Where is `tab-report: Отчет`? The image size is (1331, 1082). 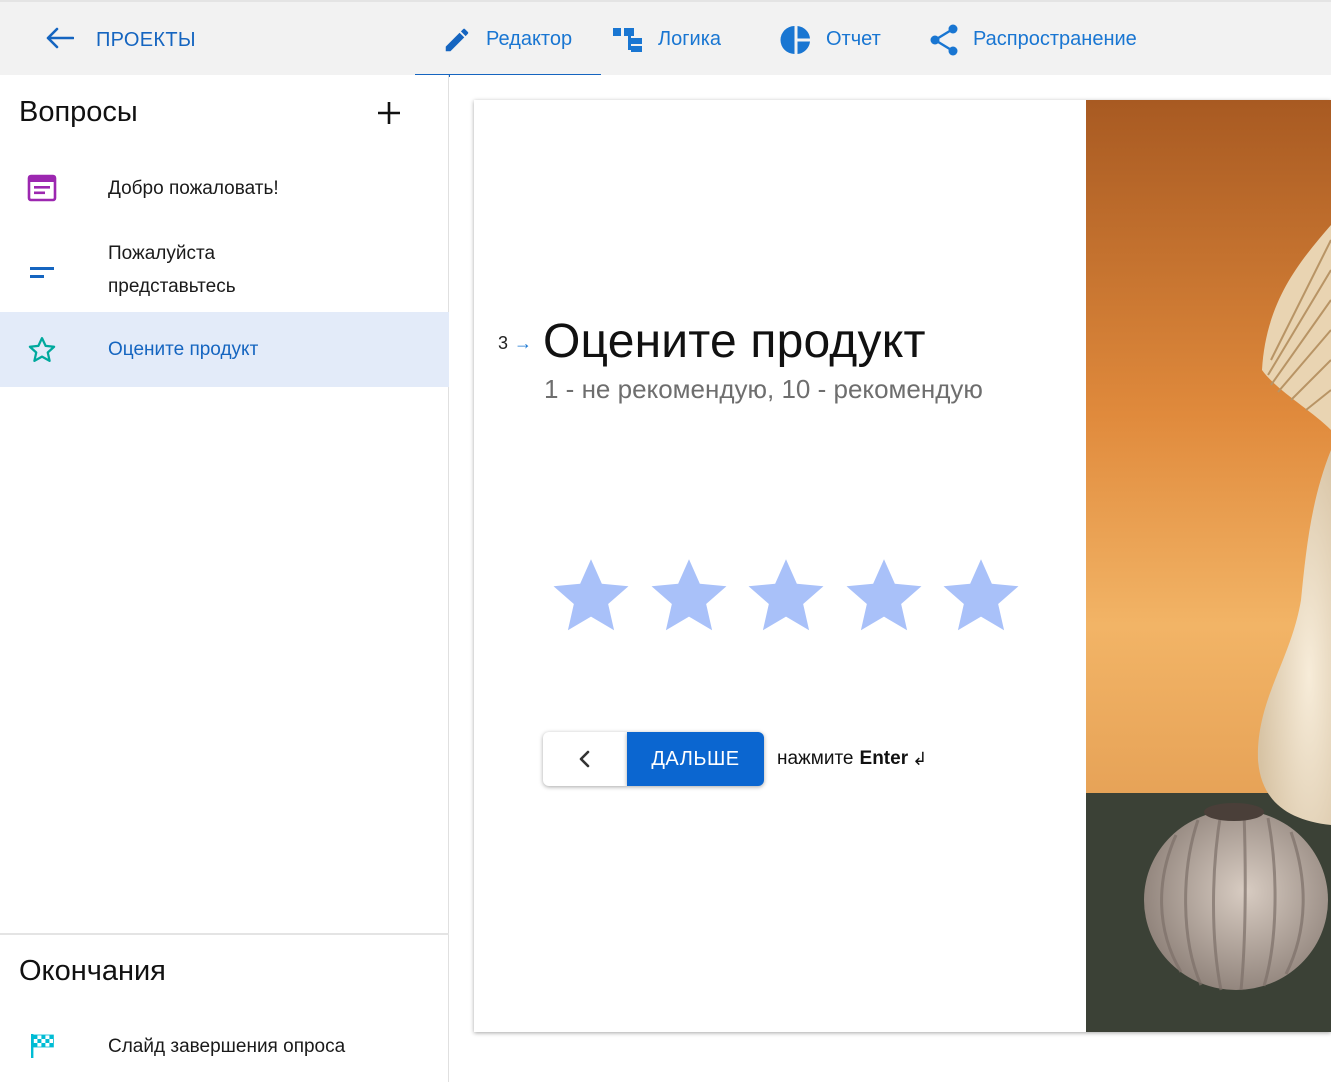 tab-report: Отчет is located at coordinates (852, 39).